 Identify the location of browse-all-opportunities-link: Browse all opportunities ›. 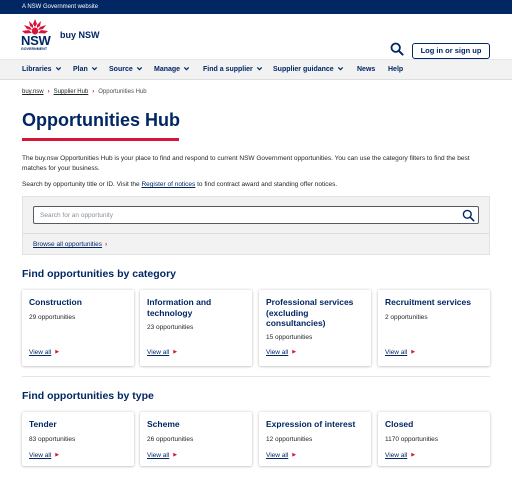
(70, 244).